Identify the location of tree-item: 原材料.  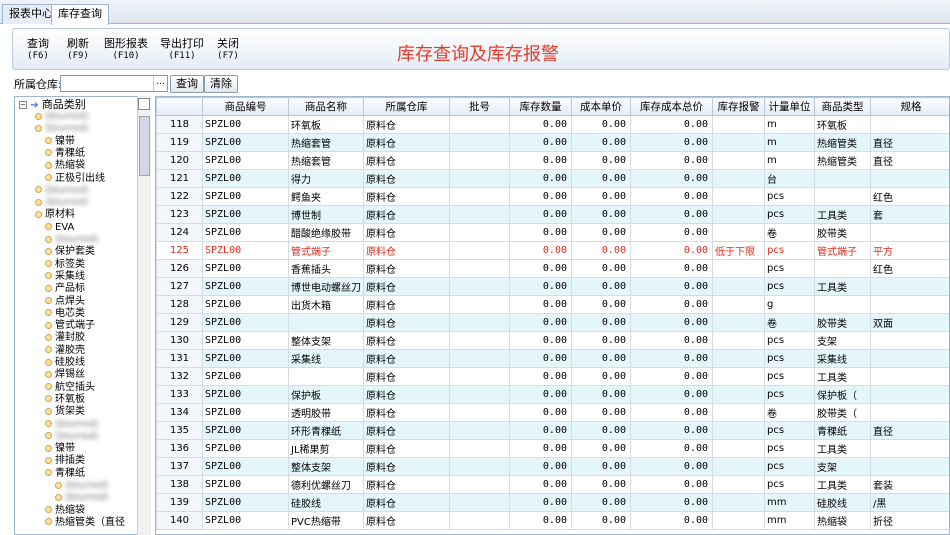
(55, 215).